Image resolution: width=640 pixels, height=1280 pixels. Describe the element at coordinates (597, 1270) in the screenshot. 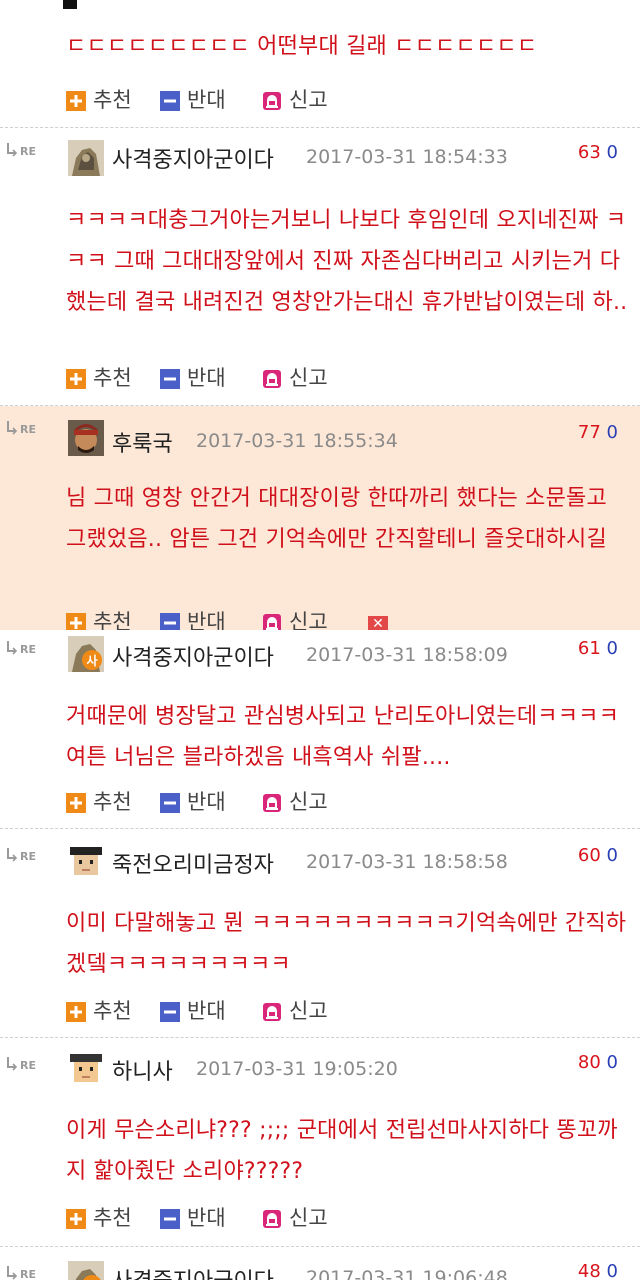

I see `vote-score: 48 0` at that location.